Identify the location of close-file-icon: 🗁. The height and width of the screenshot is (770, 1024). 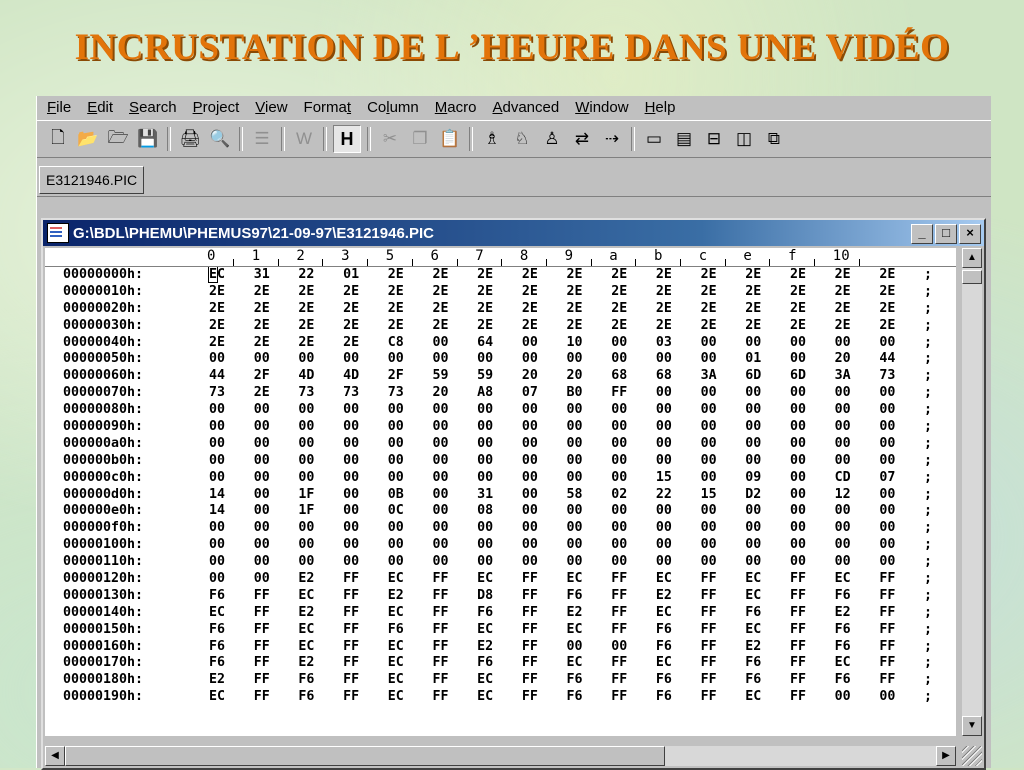
(118, 139).